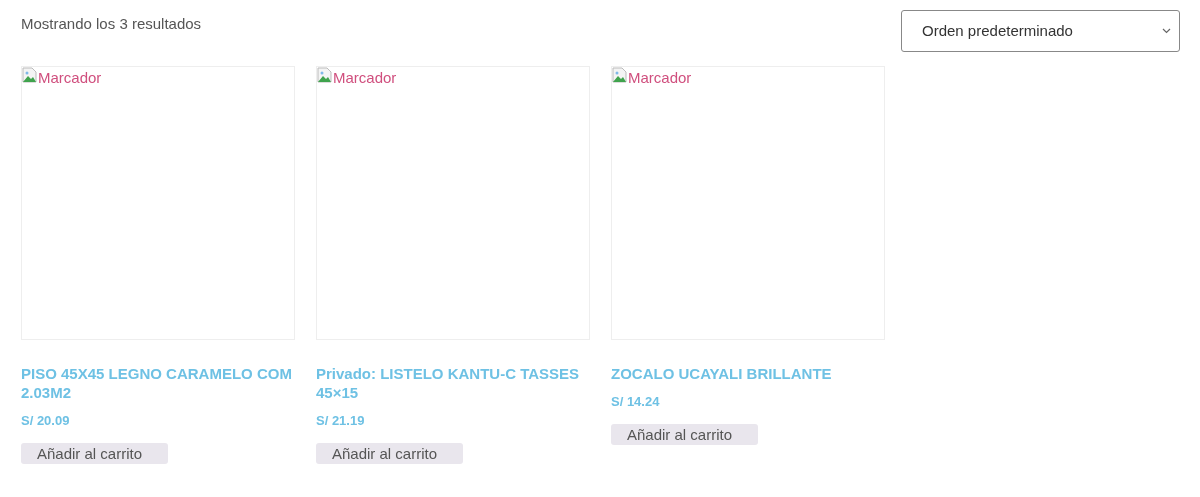 The image size is (1200, 497). What do you see at coordinates (1040, 31) in the screenshot?
I see `sort-select: Orden predeterminado` at bounding box center [1040, 31].